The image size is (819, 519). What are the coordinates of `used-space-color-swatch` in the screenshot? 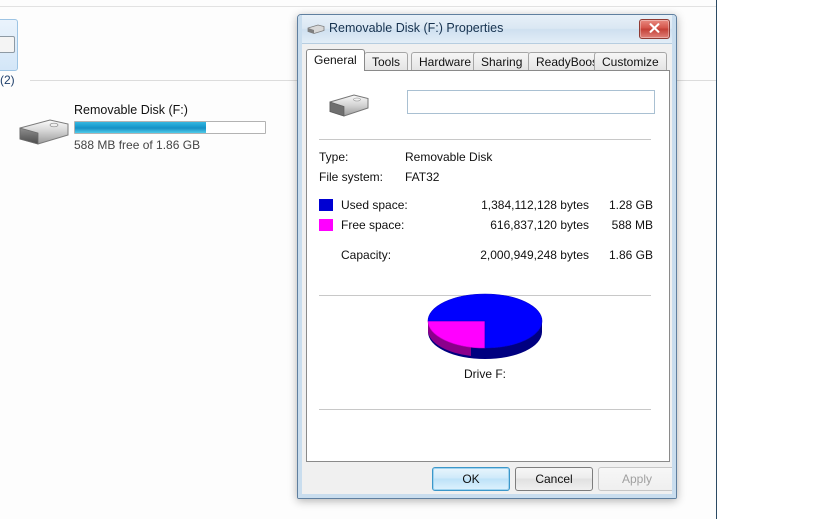 It's located at (326, 205).